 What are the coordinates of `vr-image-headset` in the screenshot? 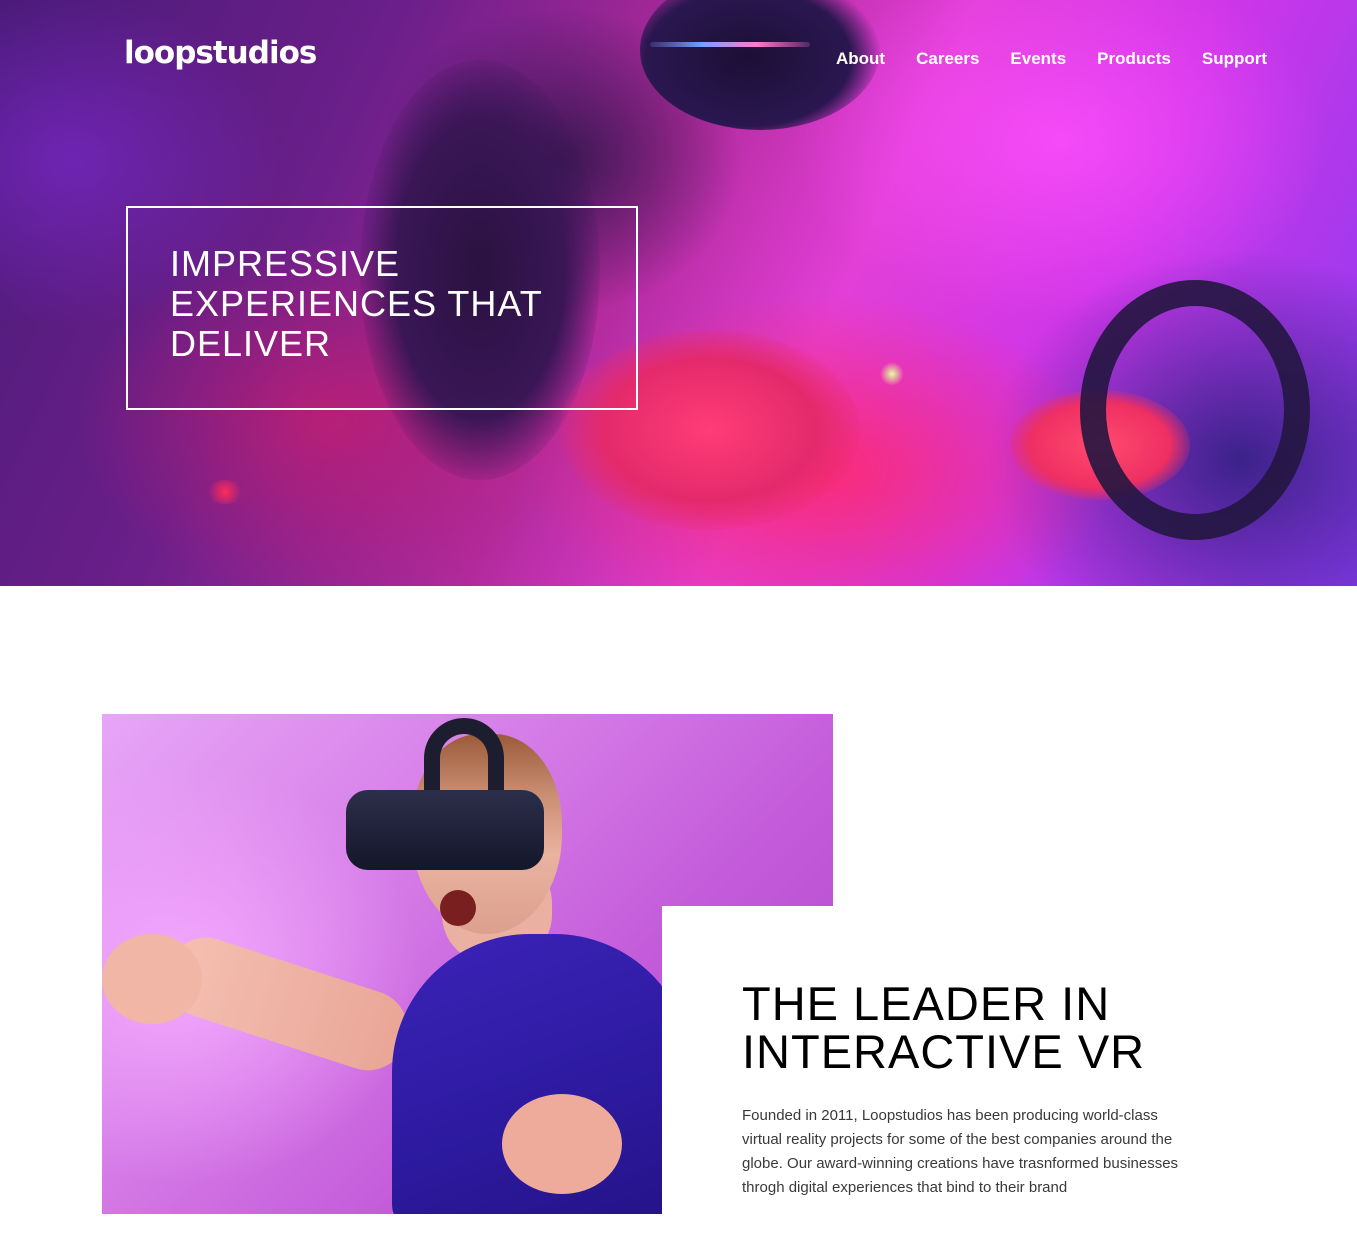 It's located at (445, 830).